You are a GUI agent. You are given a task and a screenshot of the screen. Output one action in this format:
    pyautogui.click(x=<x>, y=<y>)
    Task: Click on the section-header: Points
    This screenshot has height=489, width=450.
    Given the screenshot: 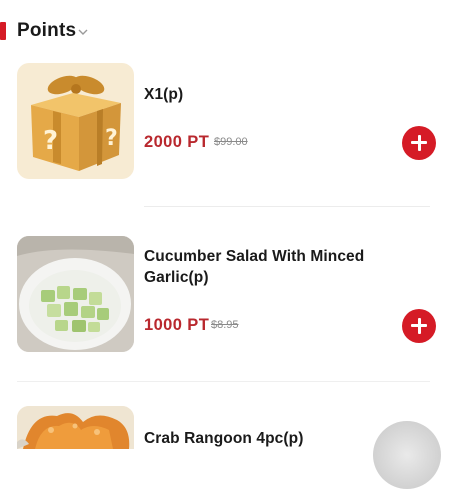 What is the action you would take?
    pyautogui.click(x=225, y=31)
    